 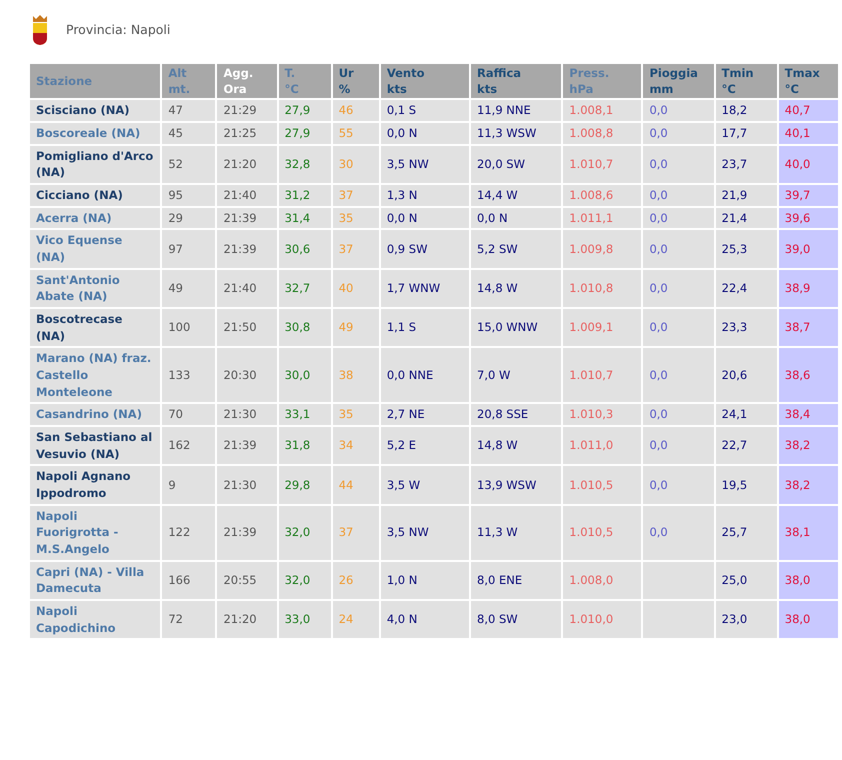 What do you see at coordinates (247, 288) in the screenshot?
I see `table-cell: 21:40` at bounding box center [247, 288].